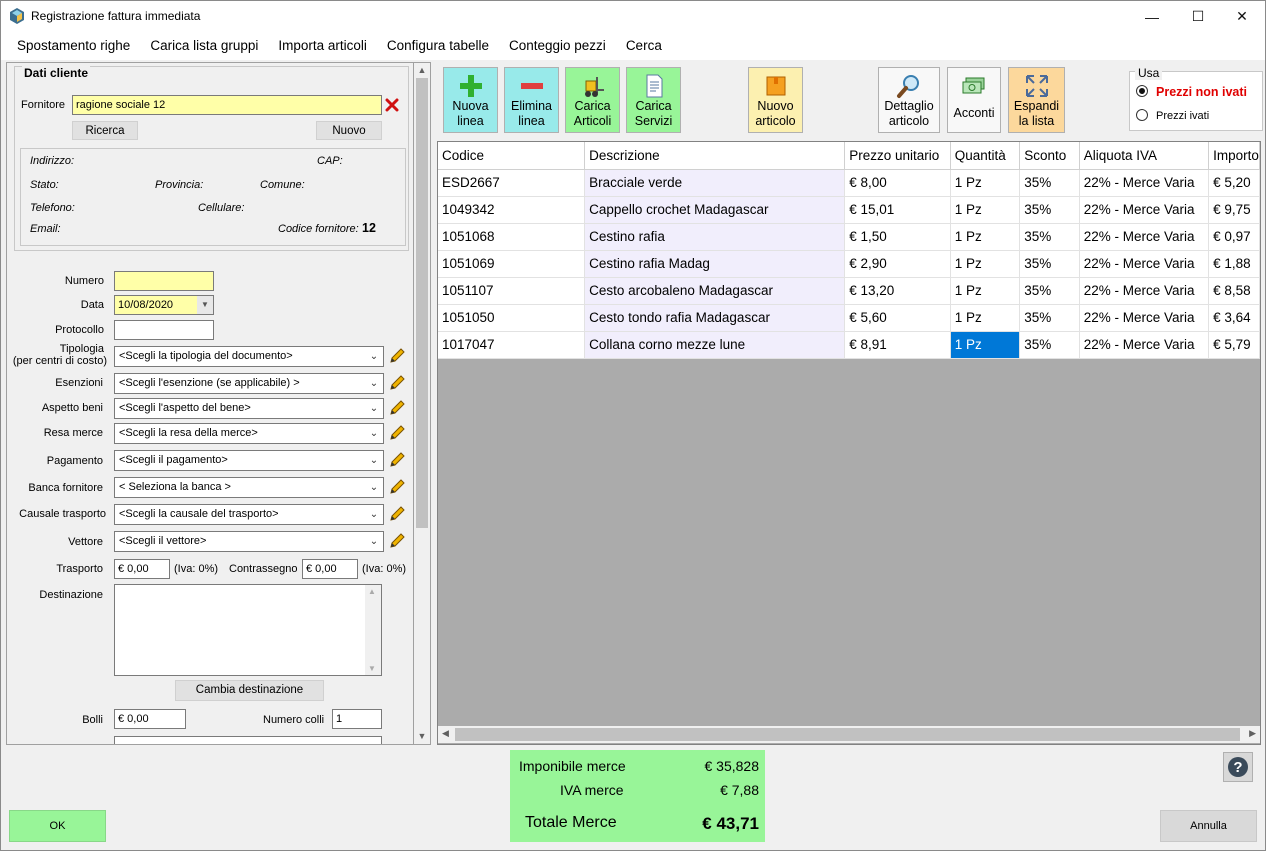  Describe the element at coordinates (557, 46) in the screenshot. I see `menu-conteggio-pezzi: Conteggio pezzi` at that location.